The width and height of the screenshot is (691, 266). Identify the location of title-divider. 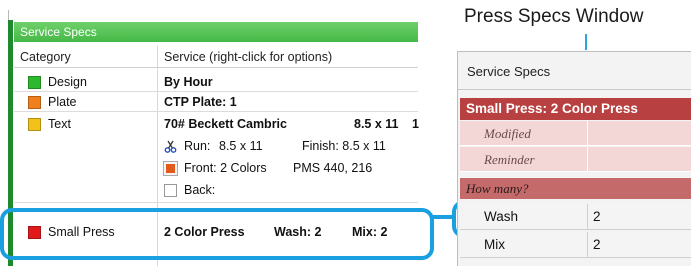
(574, 89).